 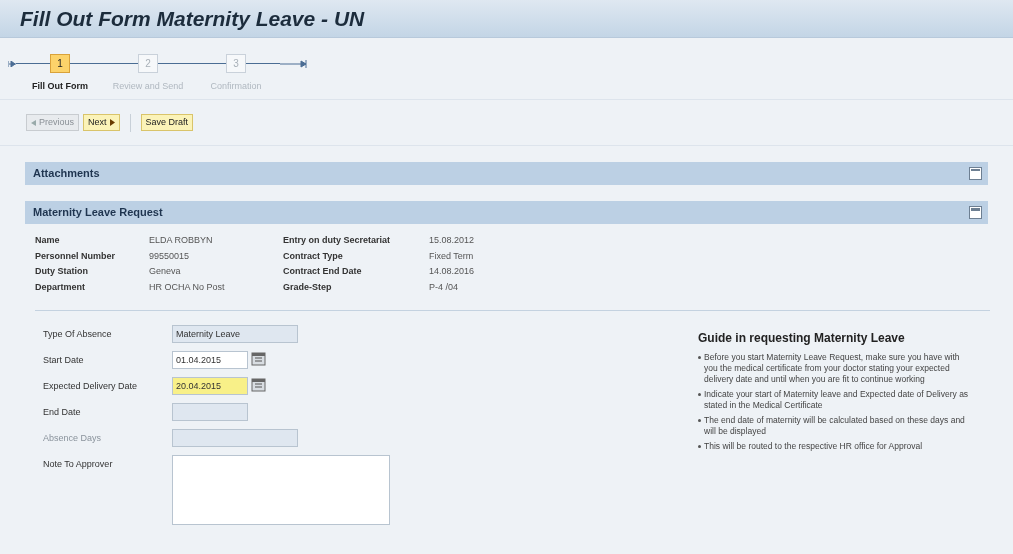 What do you see at coordinates (308, 287) in the screenshot?
I see `info-label: Grade-Step` at bounding box center [308, 287].